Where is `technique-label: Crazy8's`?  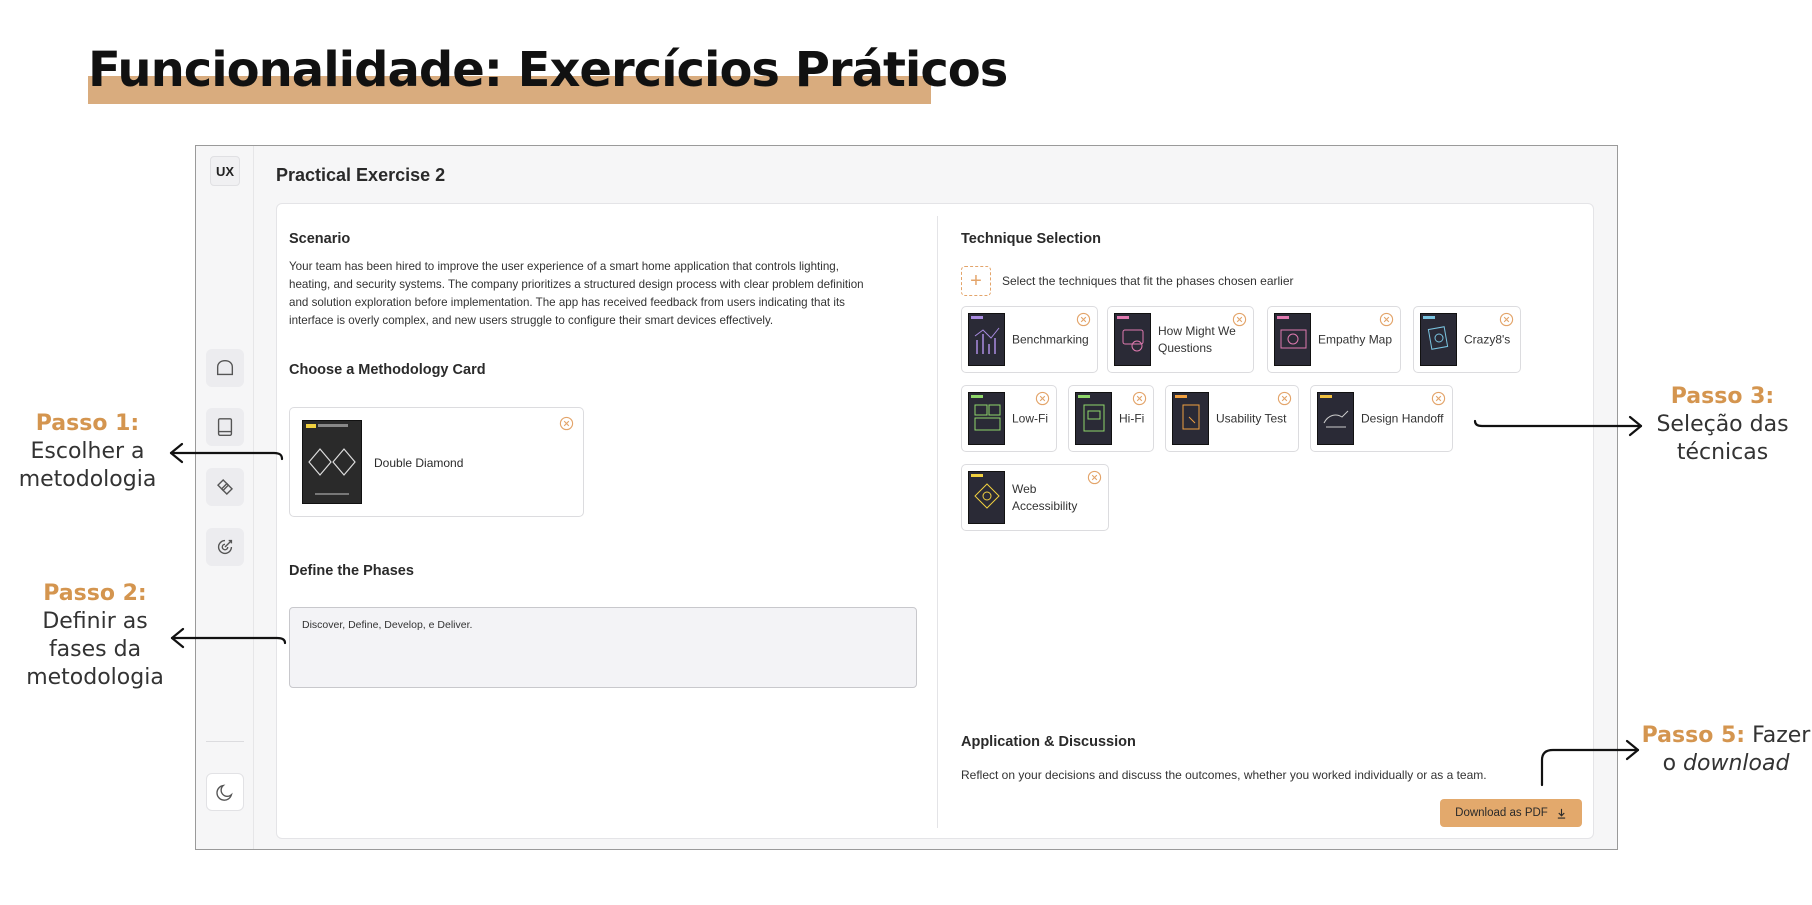
technique-label: Crazy8's is located at coordinates (1487, 339).